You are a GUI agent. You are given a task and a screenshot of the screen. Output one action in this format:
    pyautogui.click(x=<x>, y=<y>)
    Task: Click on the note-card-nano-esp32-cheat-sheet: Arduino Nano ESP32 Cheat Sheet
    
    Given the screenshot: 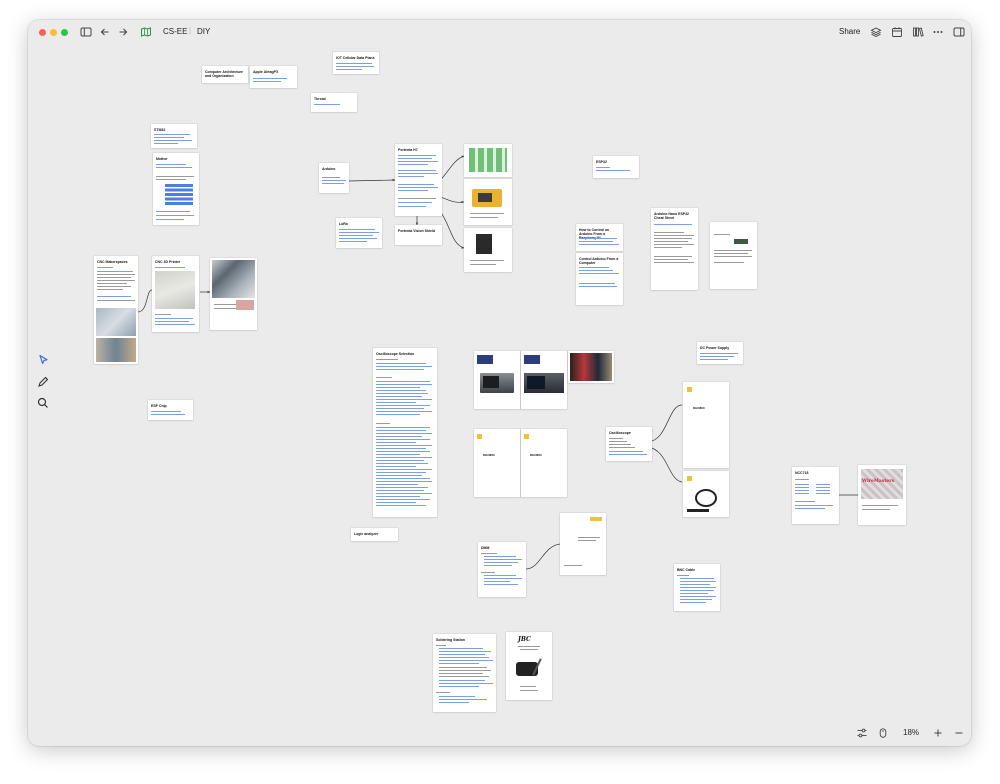 What is the action you would take?
    pyautogui.click(x=674, y=249)
    